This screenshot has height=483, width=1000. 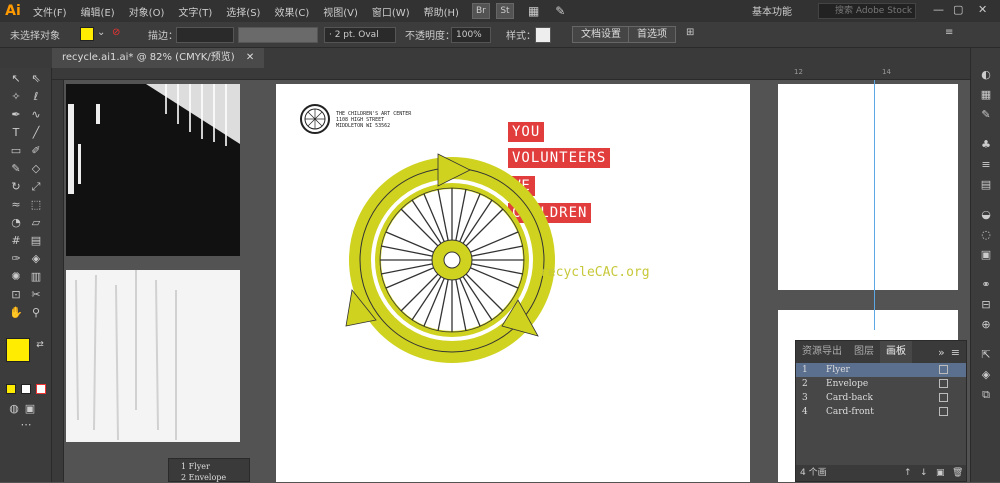 I want to click on asset-export-icon: ⇱, so click(x=986, y=355).